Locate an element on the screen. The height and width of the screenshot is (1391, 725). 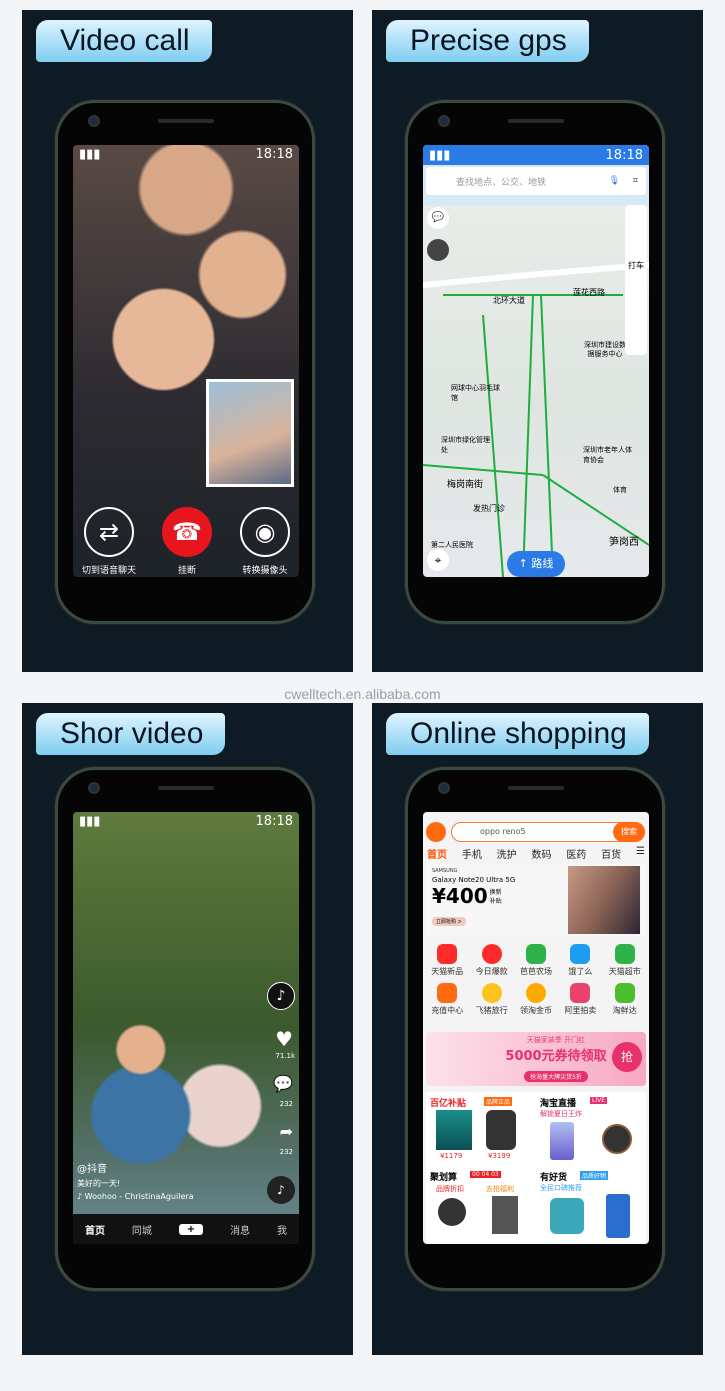
shortcut-item: 飞猪旅行 is located at coordinates (491, 999).